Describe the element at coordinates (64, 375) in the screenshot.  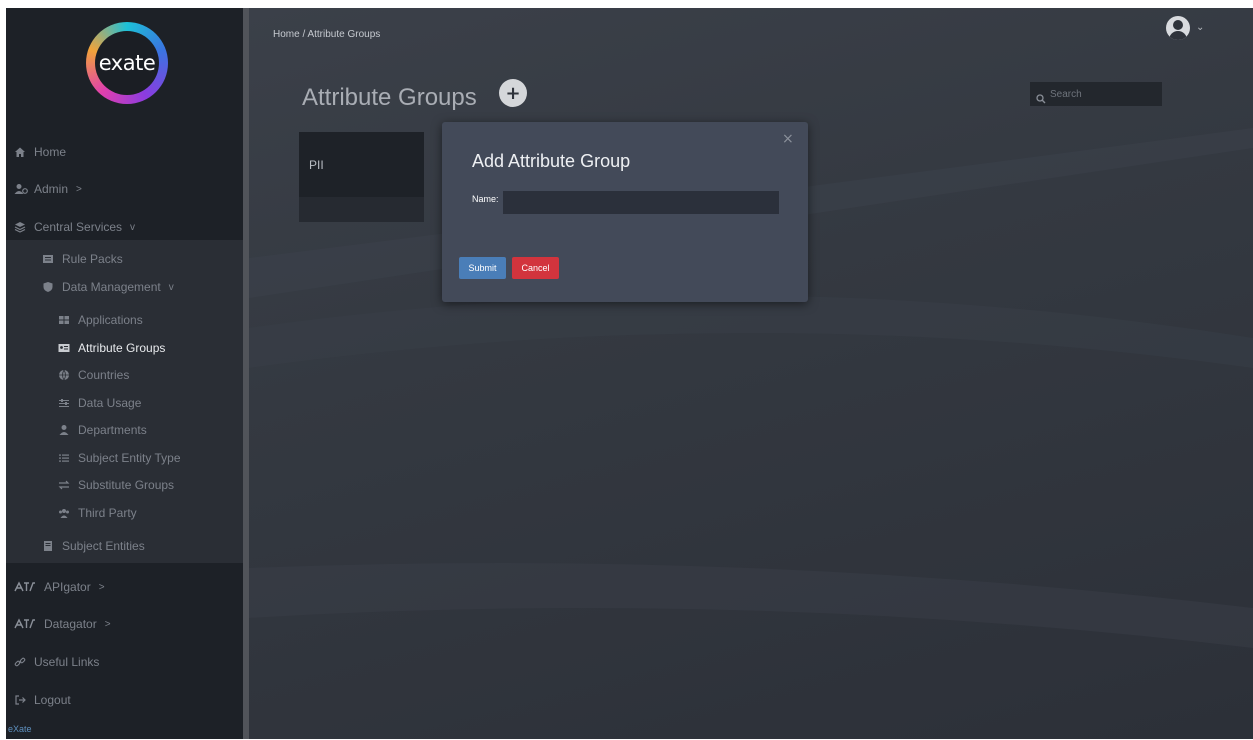
I see `globe-icon` at that location.